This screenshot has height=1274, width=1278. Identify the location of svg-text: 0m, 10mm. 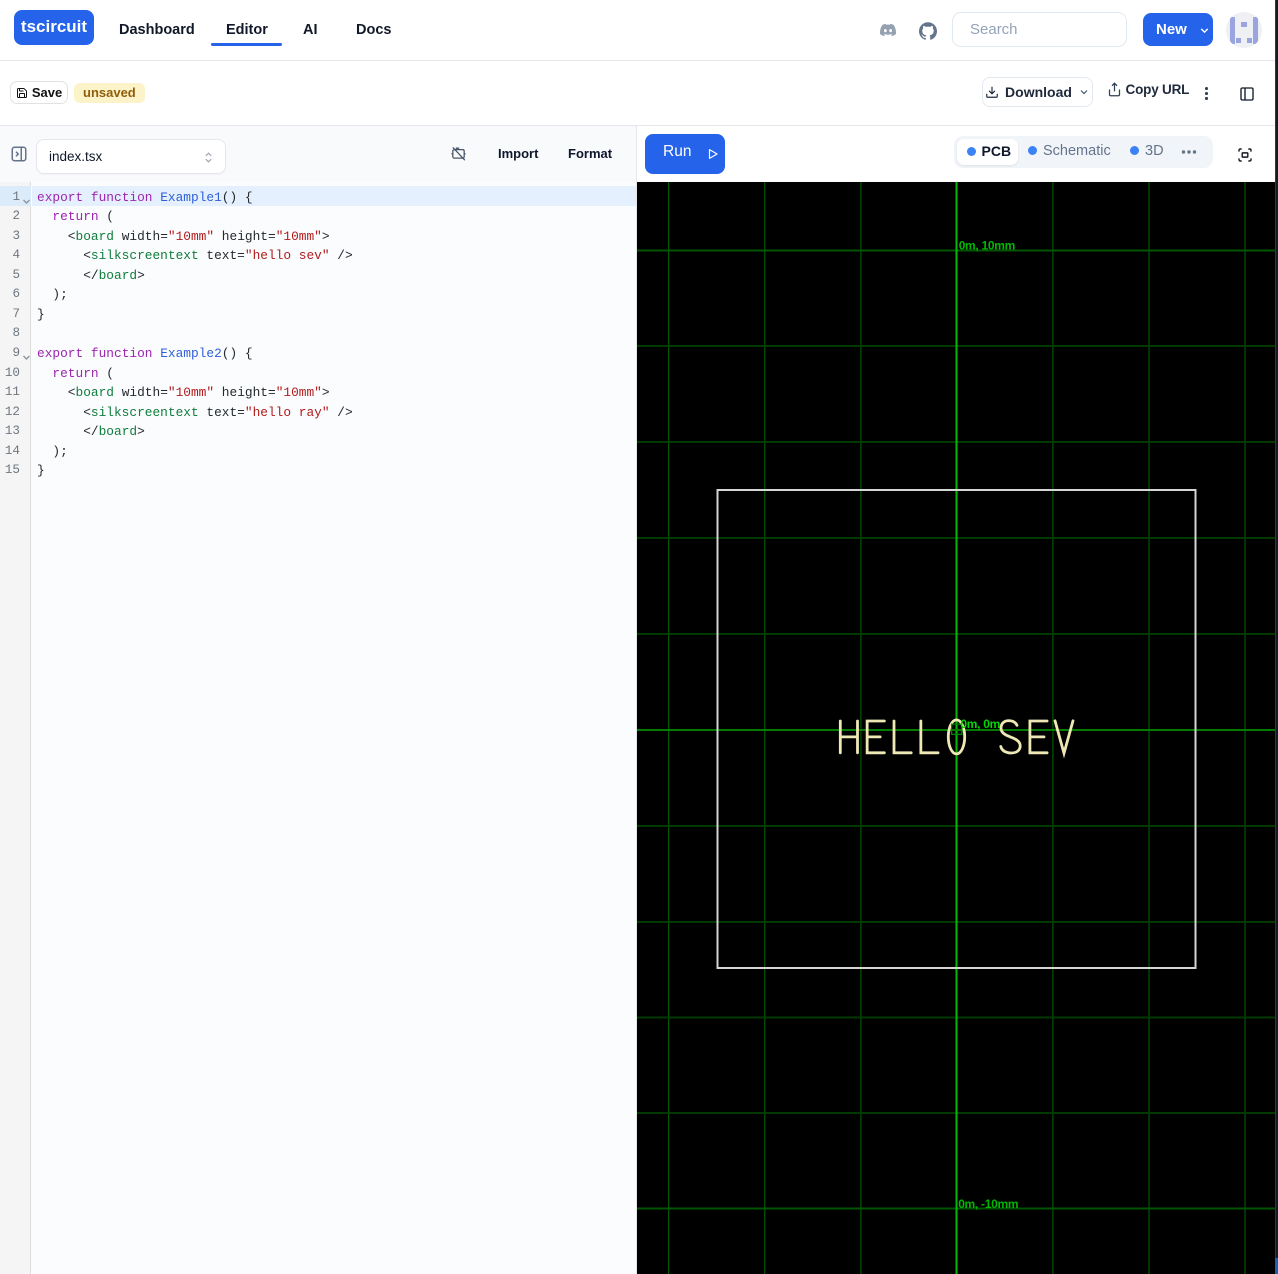
(987, 246).